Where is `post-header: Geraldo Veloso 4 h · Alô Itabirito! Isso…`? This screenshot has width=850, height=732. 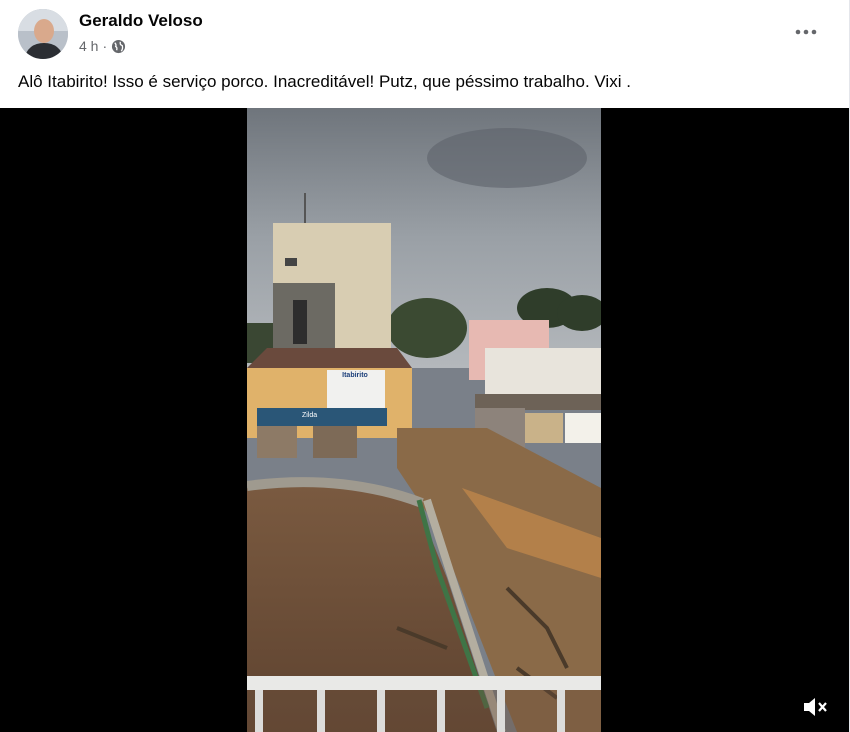
post-header: Geraldo Veloso 4 h · Alô Itabirito! Isso… is located at coordinates (425, 54).